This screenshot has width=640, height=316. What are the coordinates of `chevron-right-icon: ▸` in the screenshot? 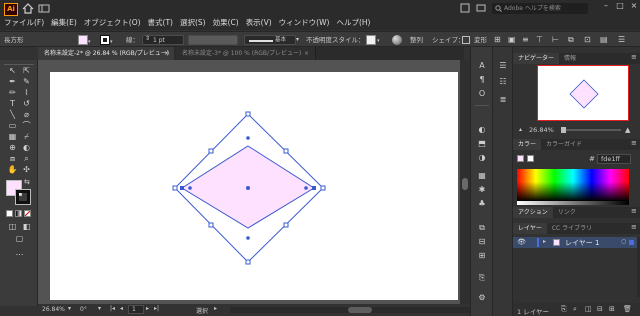 It's located at (215, 308).